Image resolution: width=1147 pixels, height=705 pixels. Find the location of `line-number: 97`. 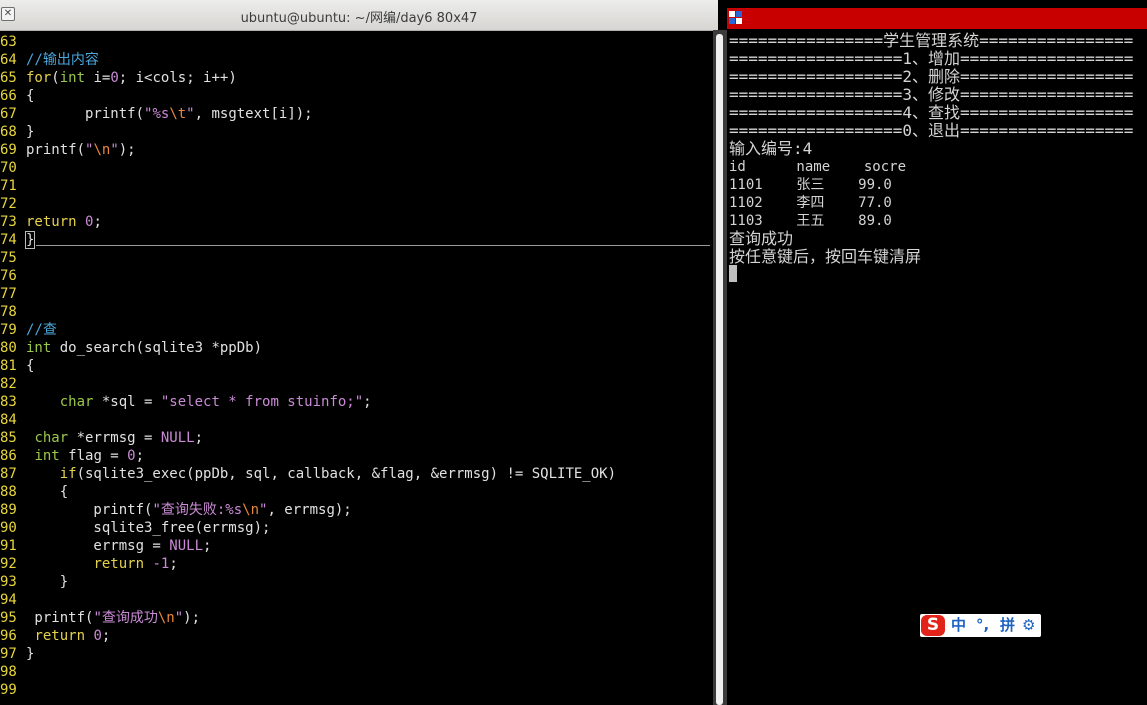

line-number: 97 is located at coordinates (8, 654).